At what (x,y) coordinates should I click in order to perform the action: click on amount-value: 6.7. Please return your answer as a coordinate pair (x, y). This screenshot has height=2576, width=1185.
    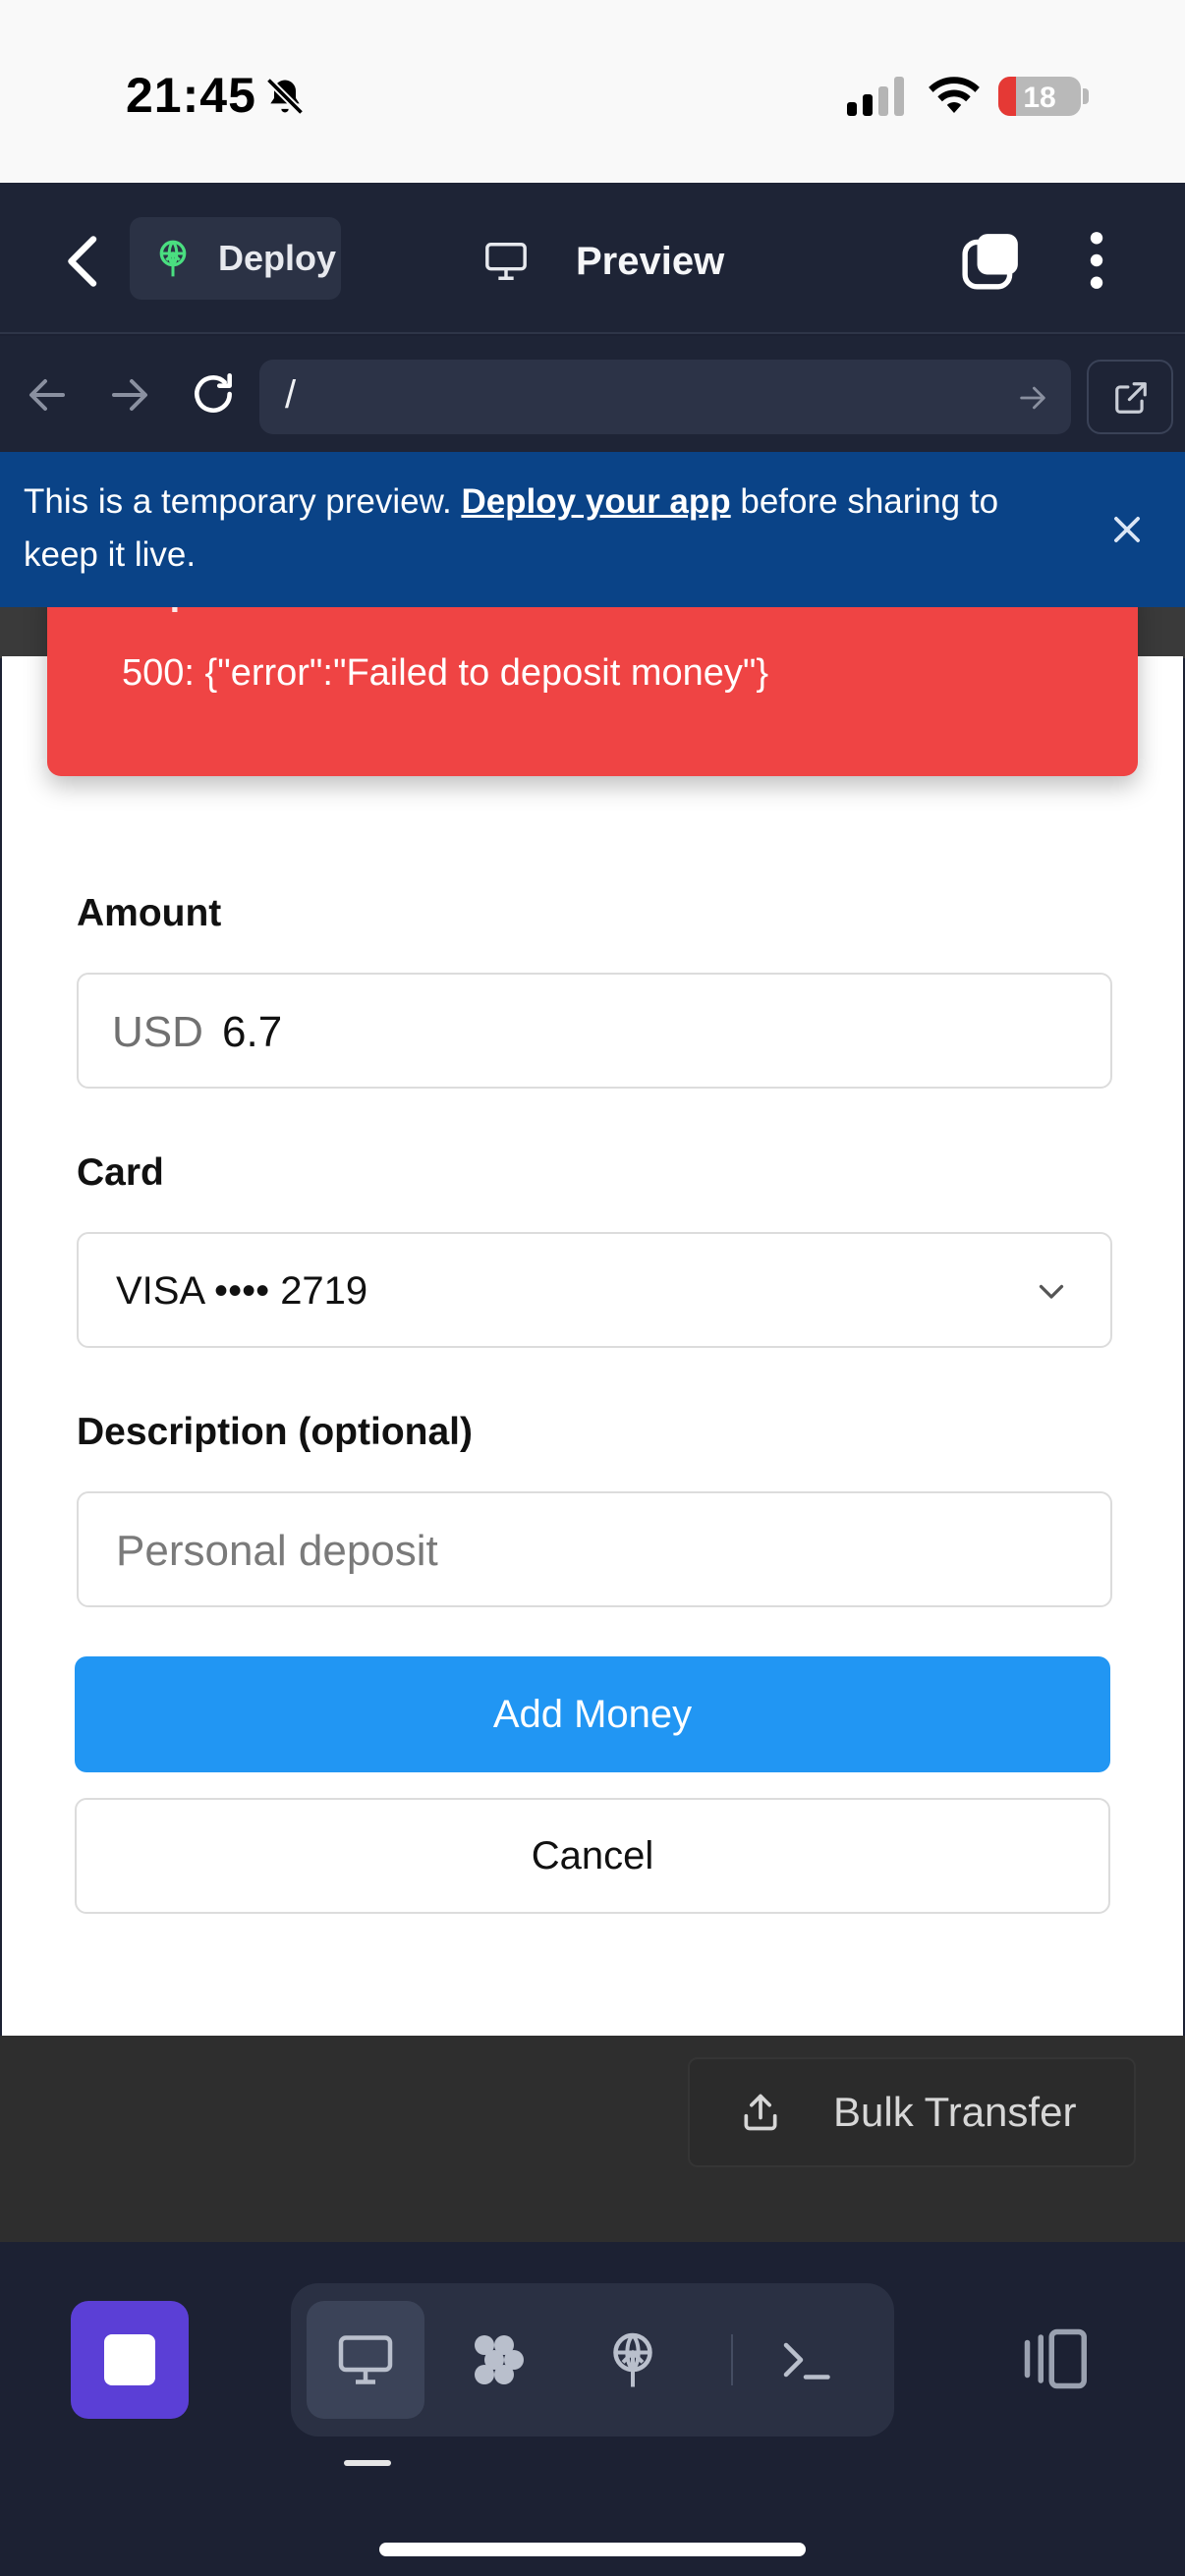
    Looking at the image, I should click on (253, 1032).